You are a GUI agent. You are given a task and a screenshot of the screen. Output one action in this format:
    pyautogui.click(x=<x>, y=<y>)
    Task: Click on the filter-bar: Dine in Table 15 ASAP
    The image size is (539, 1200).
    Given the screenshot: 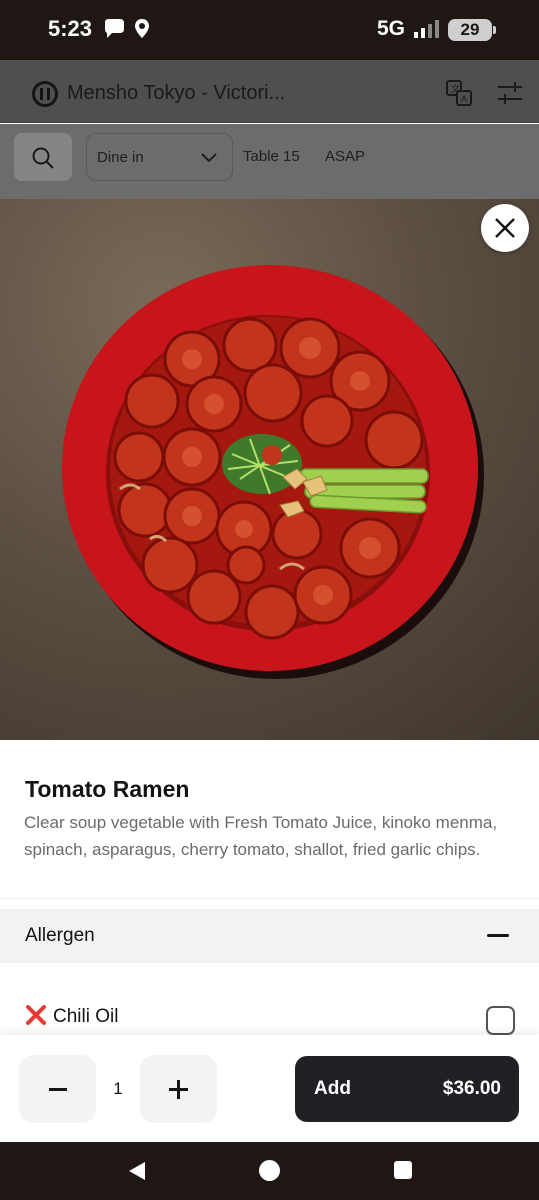 What is the action you would take?
    pyautogui.click(x=269, y=161)
    